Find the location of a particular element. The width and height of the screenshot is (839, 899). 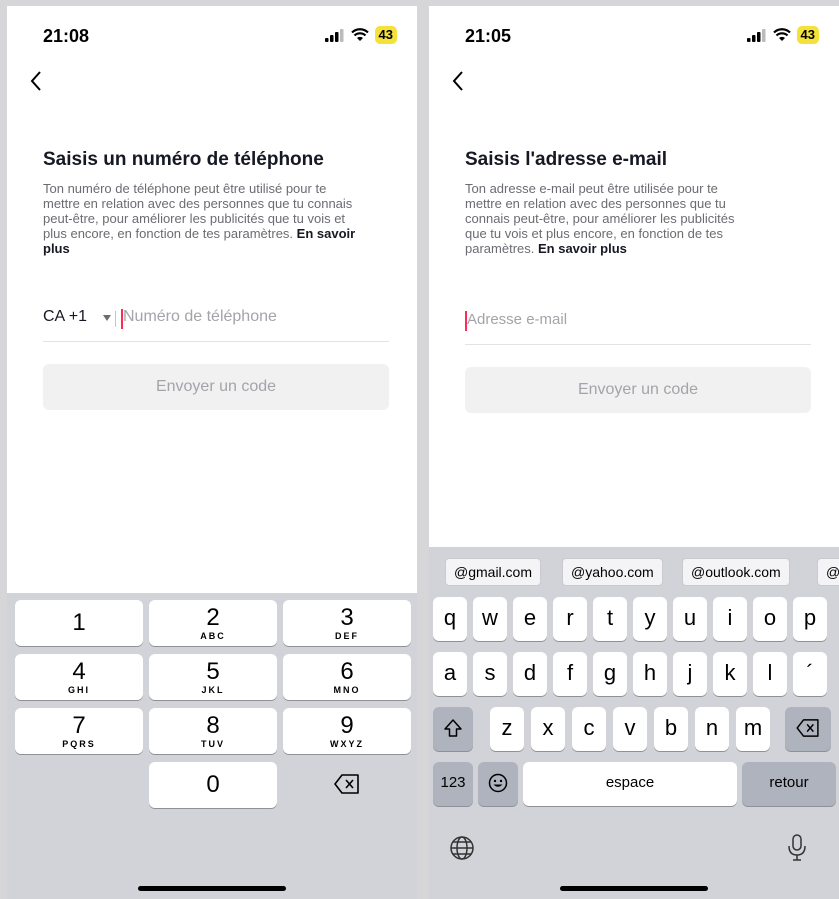

email-input-row: Adresse e-mail is located at coordinates (638, 325).